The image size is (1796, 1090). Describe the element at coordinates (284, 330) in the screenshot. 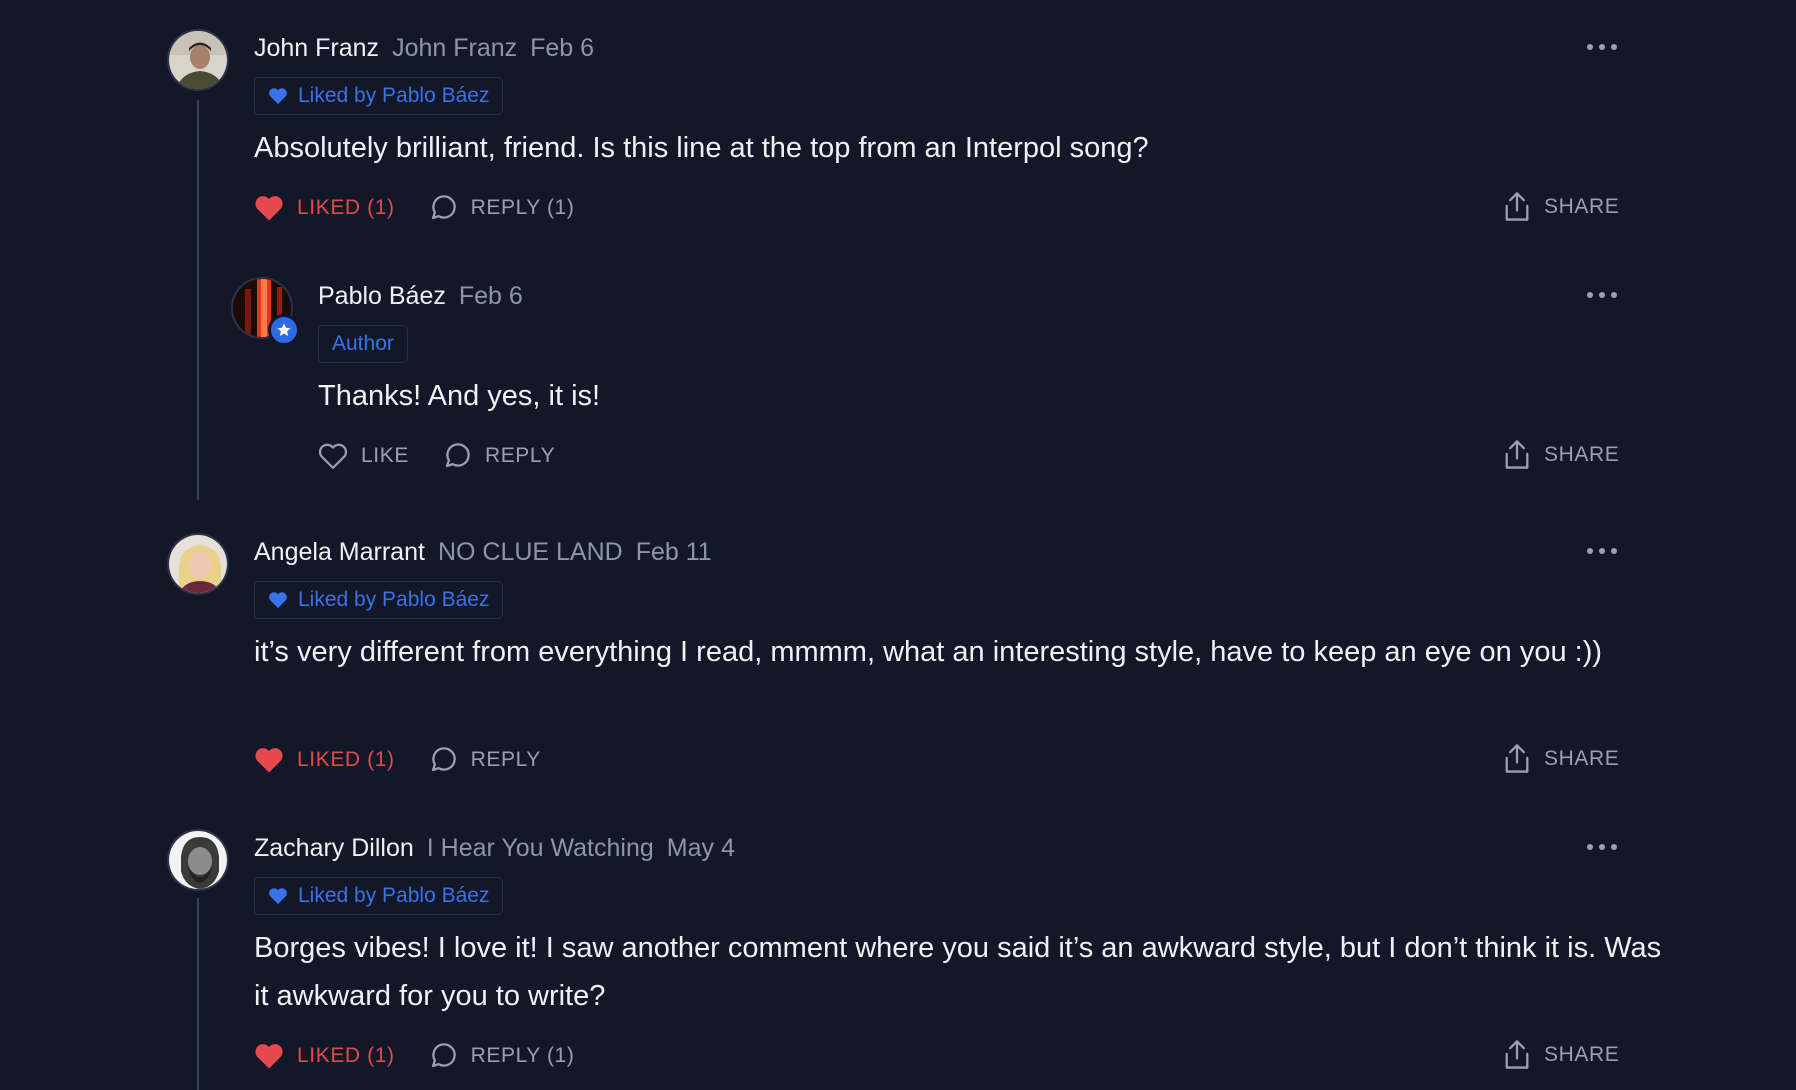

I see `author-star-icon` at that location.